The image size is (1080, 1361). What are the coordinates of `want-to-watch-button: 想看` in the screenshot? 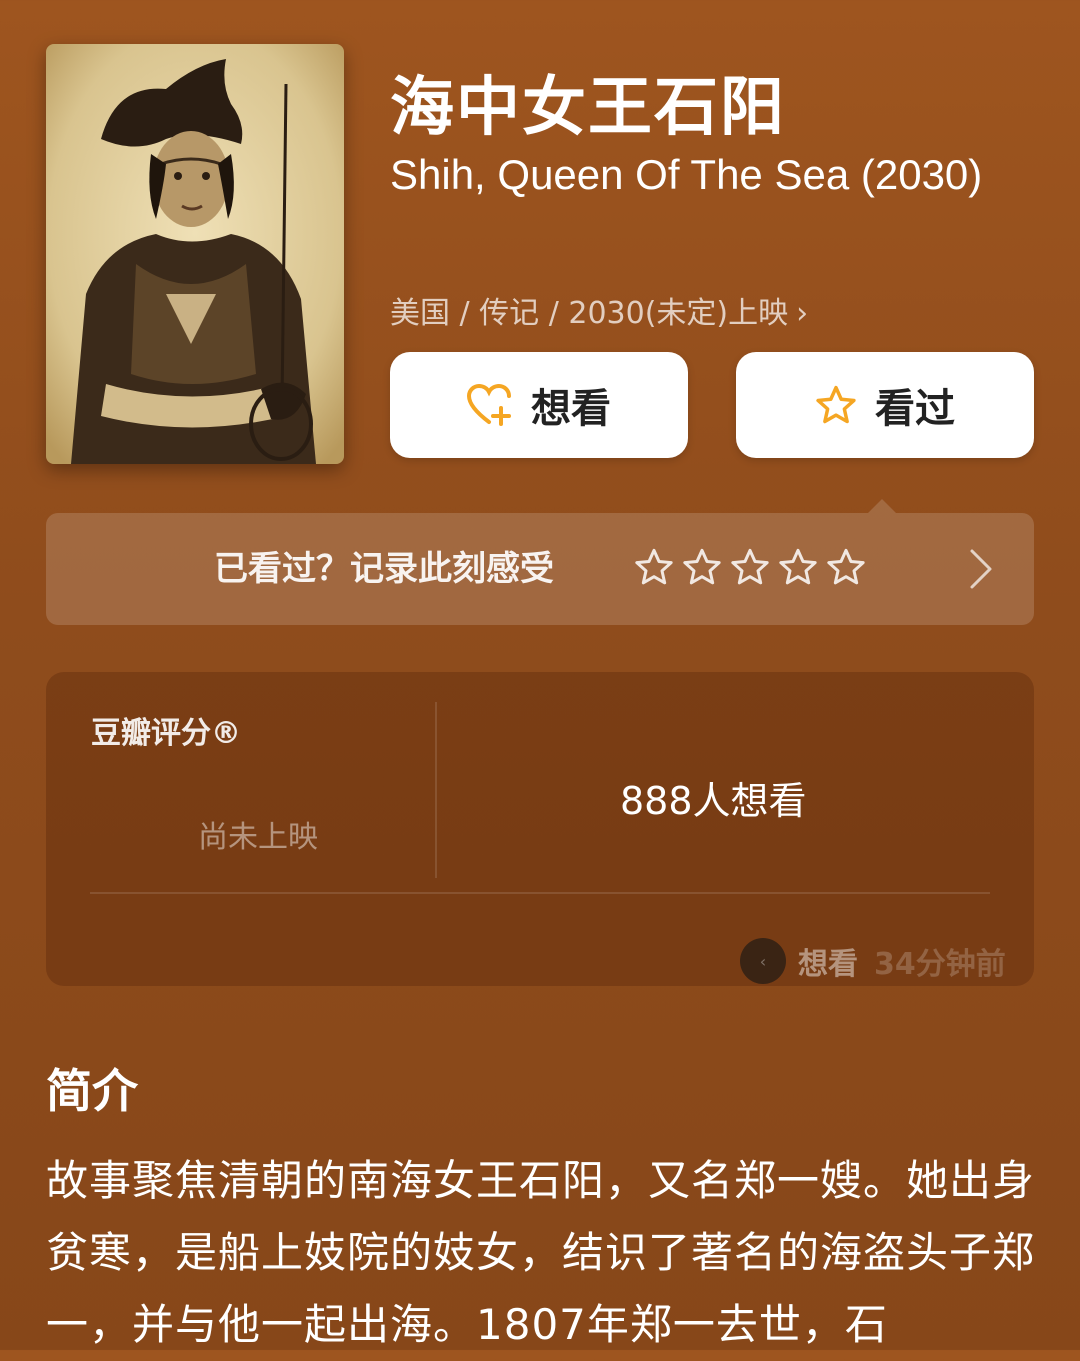 It's located at (539, 405).